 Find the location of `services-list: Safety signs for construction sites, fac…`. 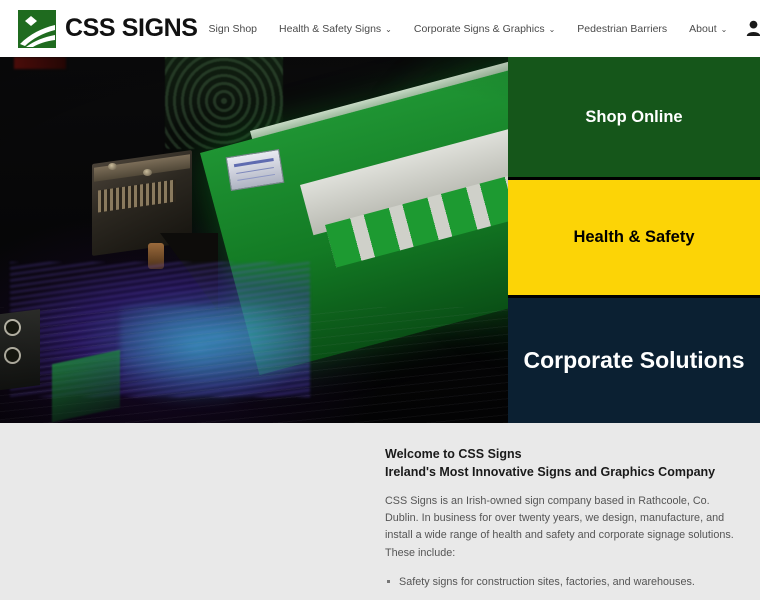

services-list: Safety signs for construction sites, fac… is located at coordinates (562, 587).